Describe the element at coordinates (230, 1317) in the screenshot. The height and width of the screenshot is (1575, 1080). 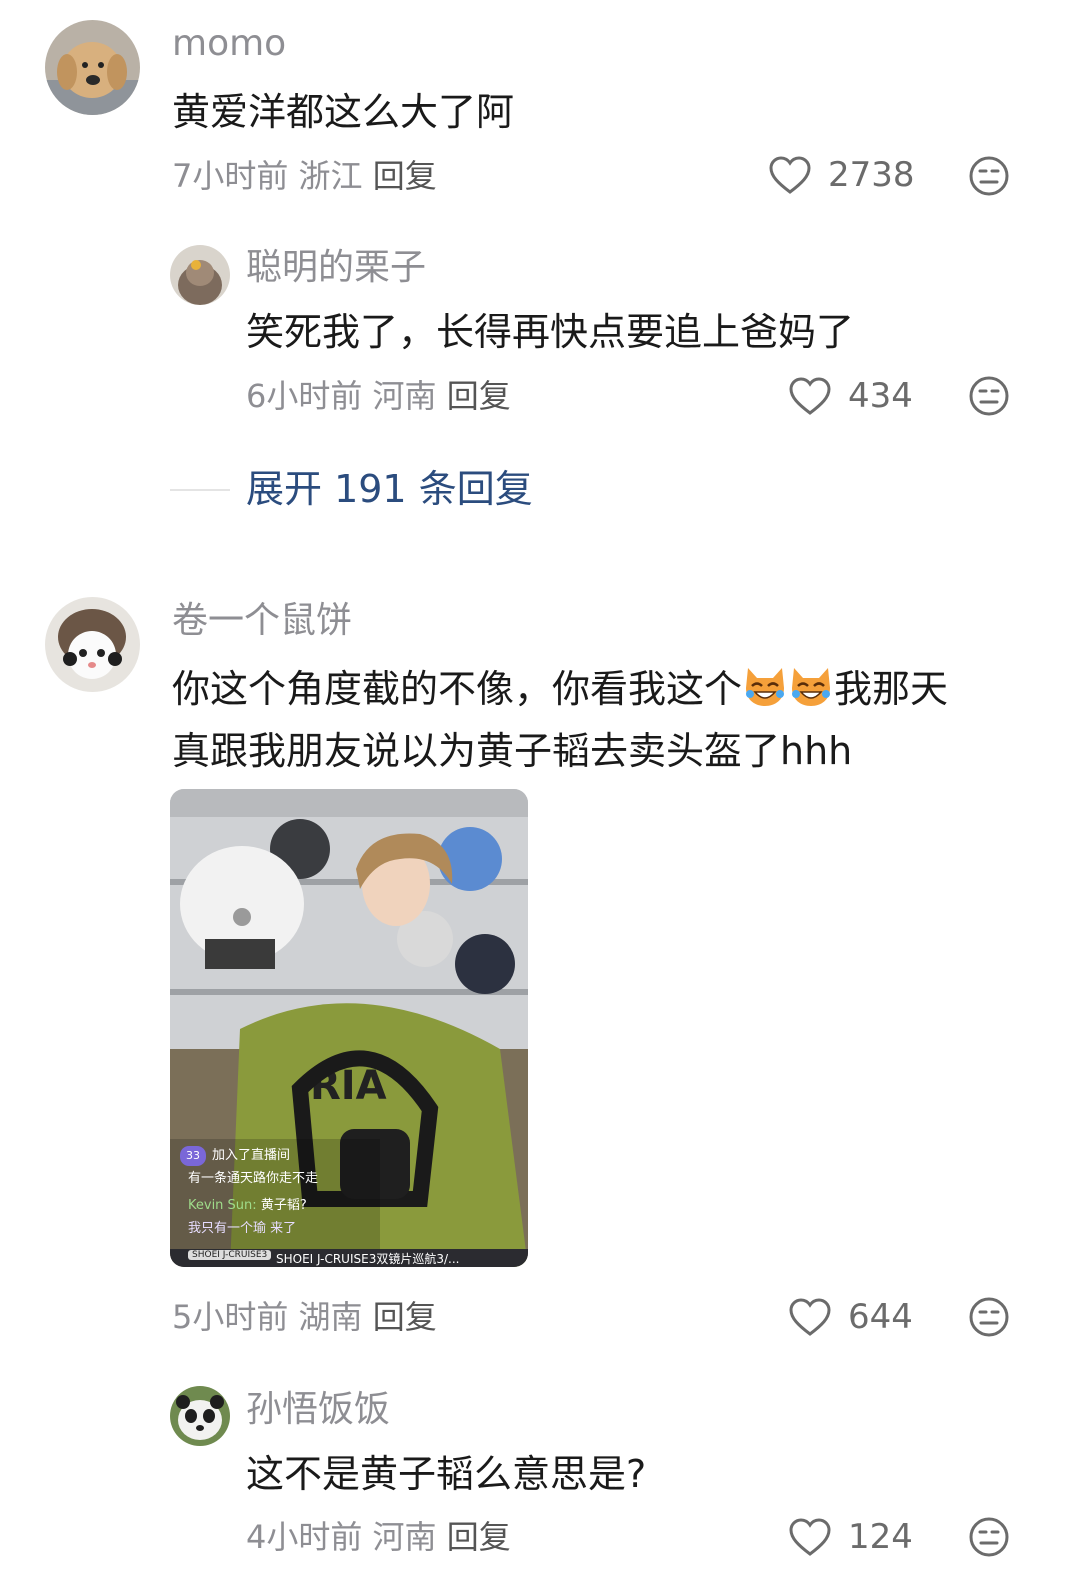
I see `comment-time: 5小时前` at that location.